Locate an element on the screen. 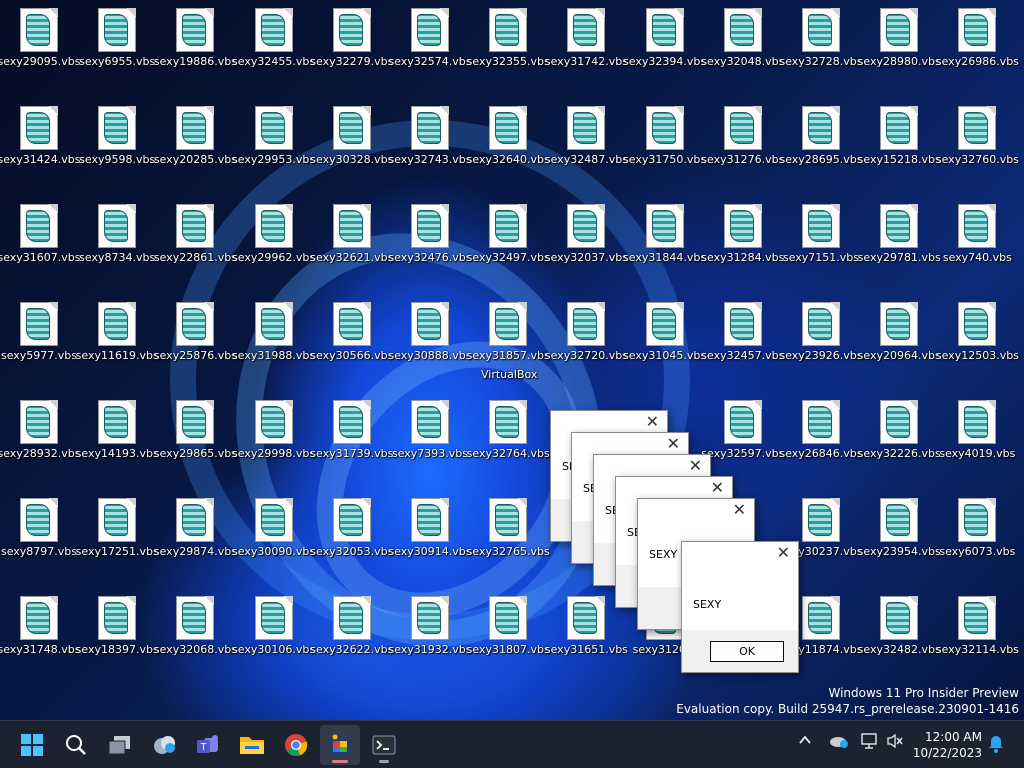  task-view-icon is located at coordinates (120, 745).